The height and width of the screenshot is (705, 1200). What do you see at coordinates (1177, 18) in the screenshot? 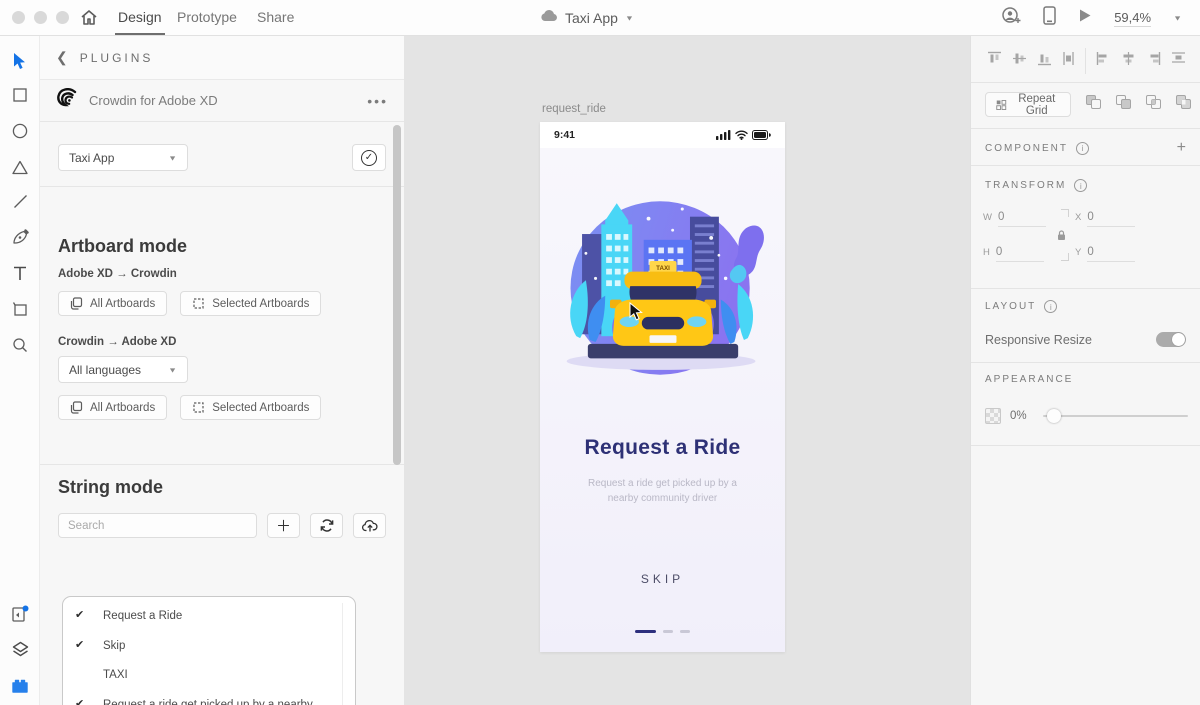
I see `zoom-chevron-icon: ▼` at bounding box center [1177, 18].